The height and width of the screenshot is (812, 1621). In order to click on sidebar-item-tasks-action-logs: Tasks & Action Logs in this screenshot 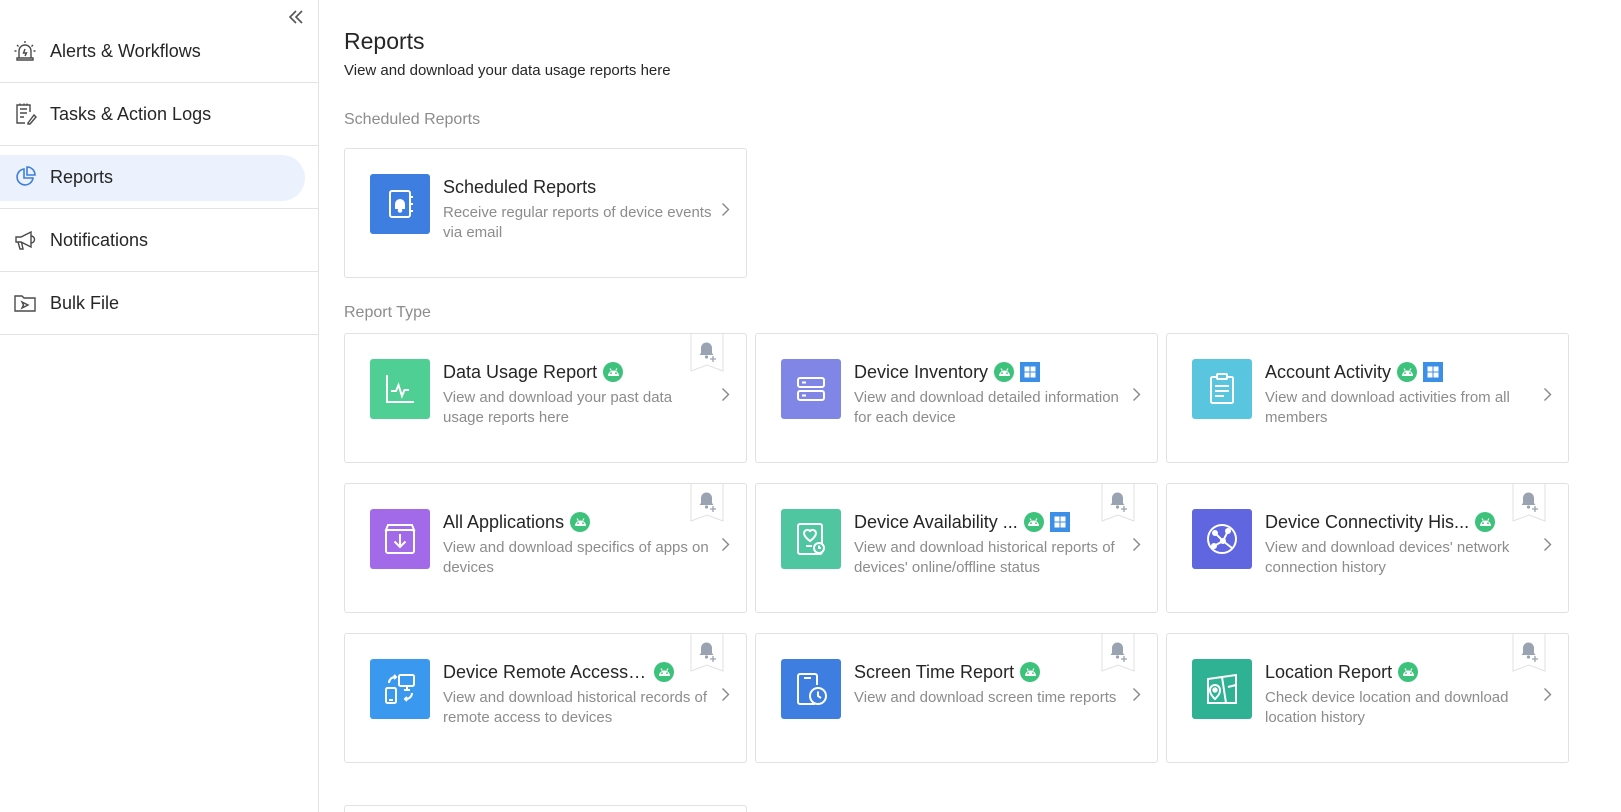, I will do `click(159, 114)`.